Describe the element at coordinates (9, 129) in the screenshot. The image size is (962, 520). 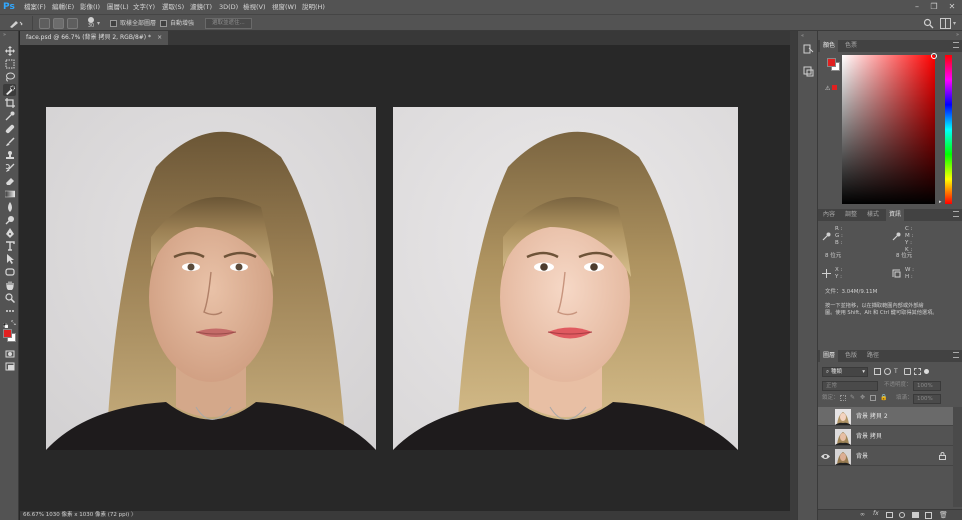
I see `healing-brush-tool-icon` at that location.